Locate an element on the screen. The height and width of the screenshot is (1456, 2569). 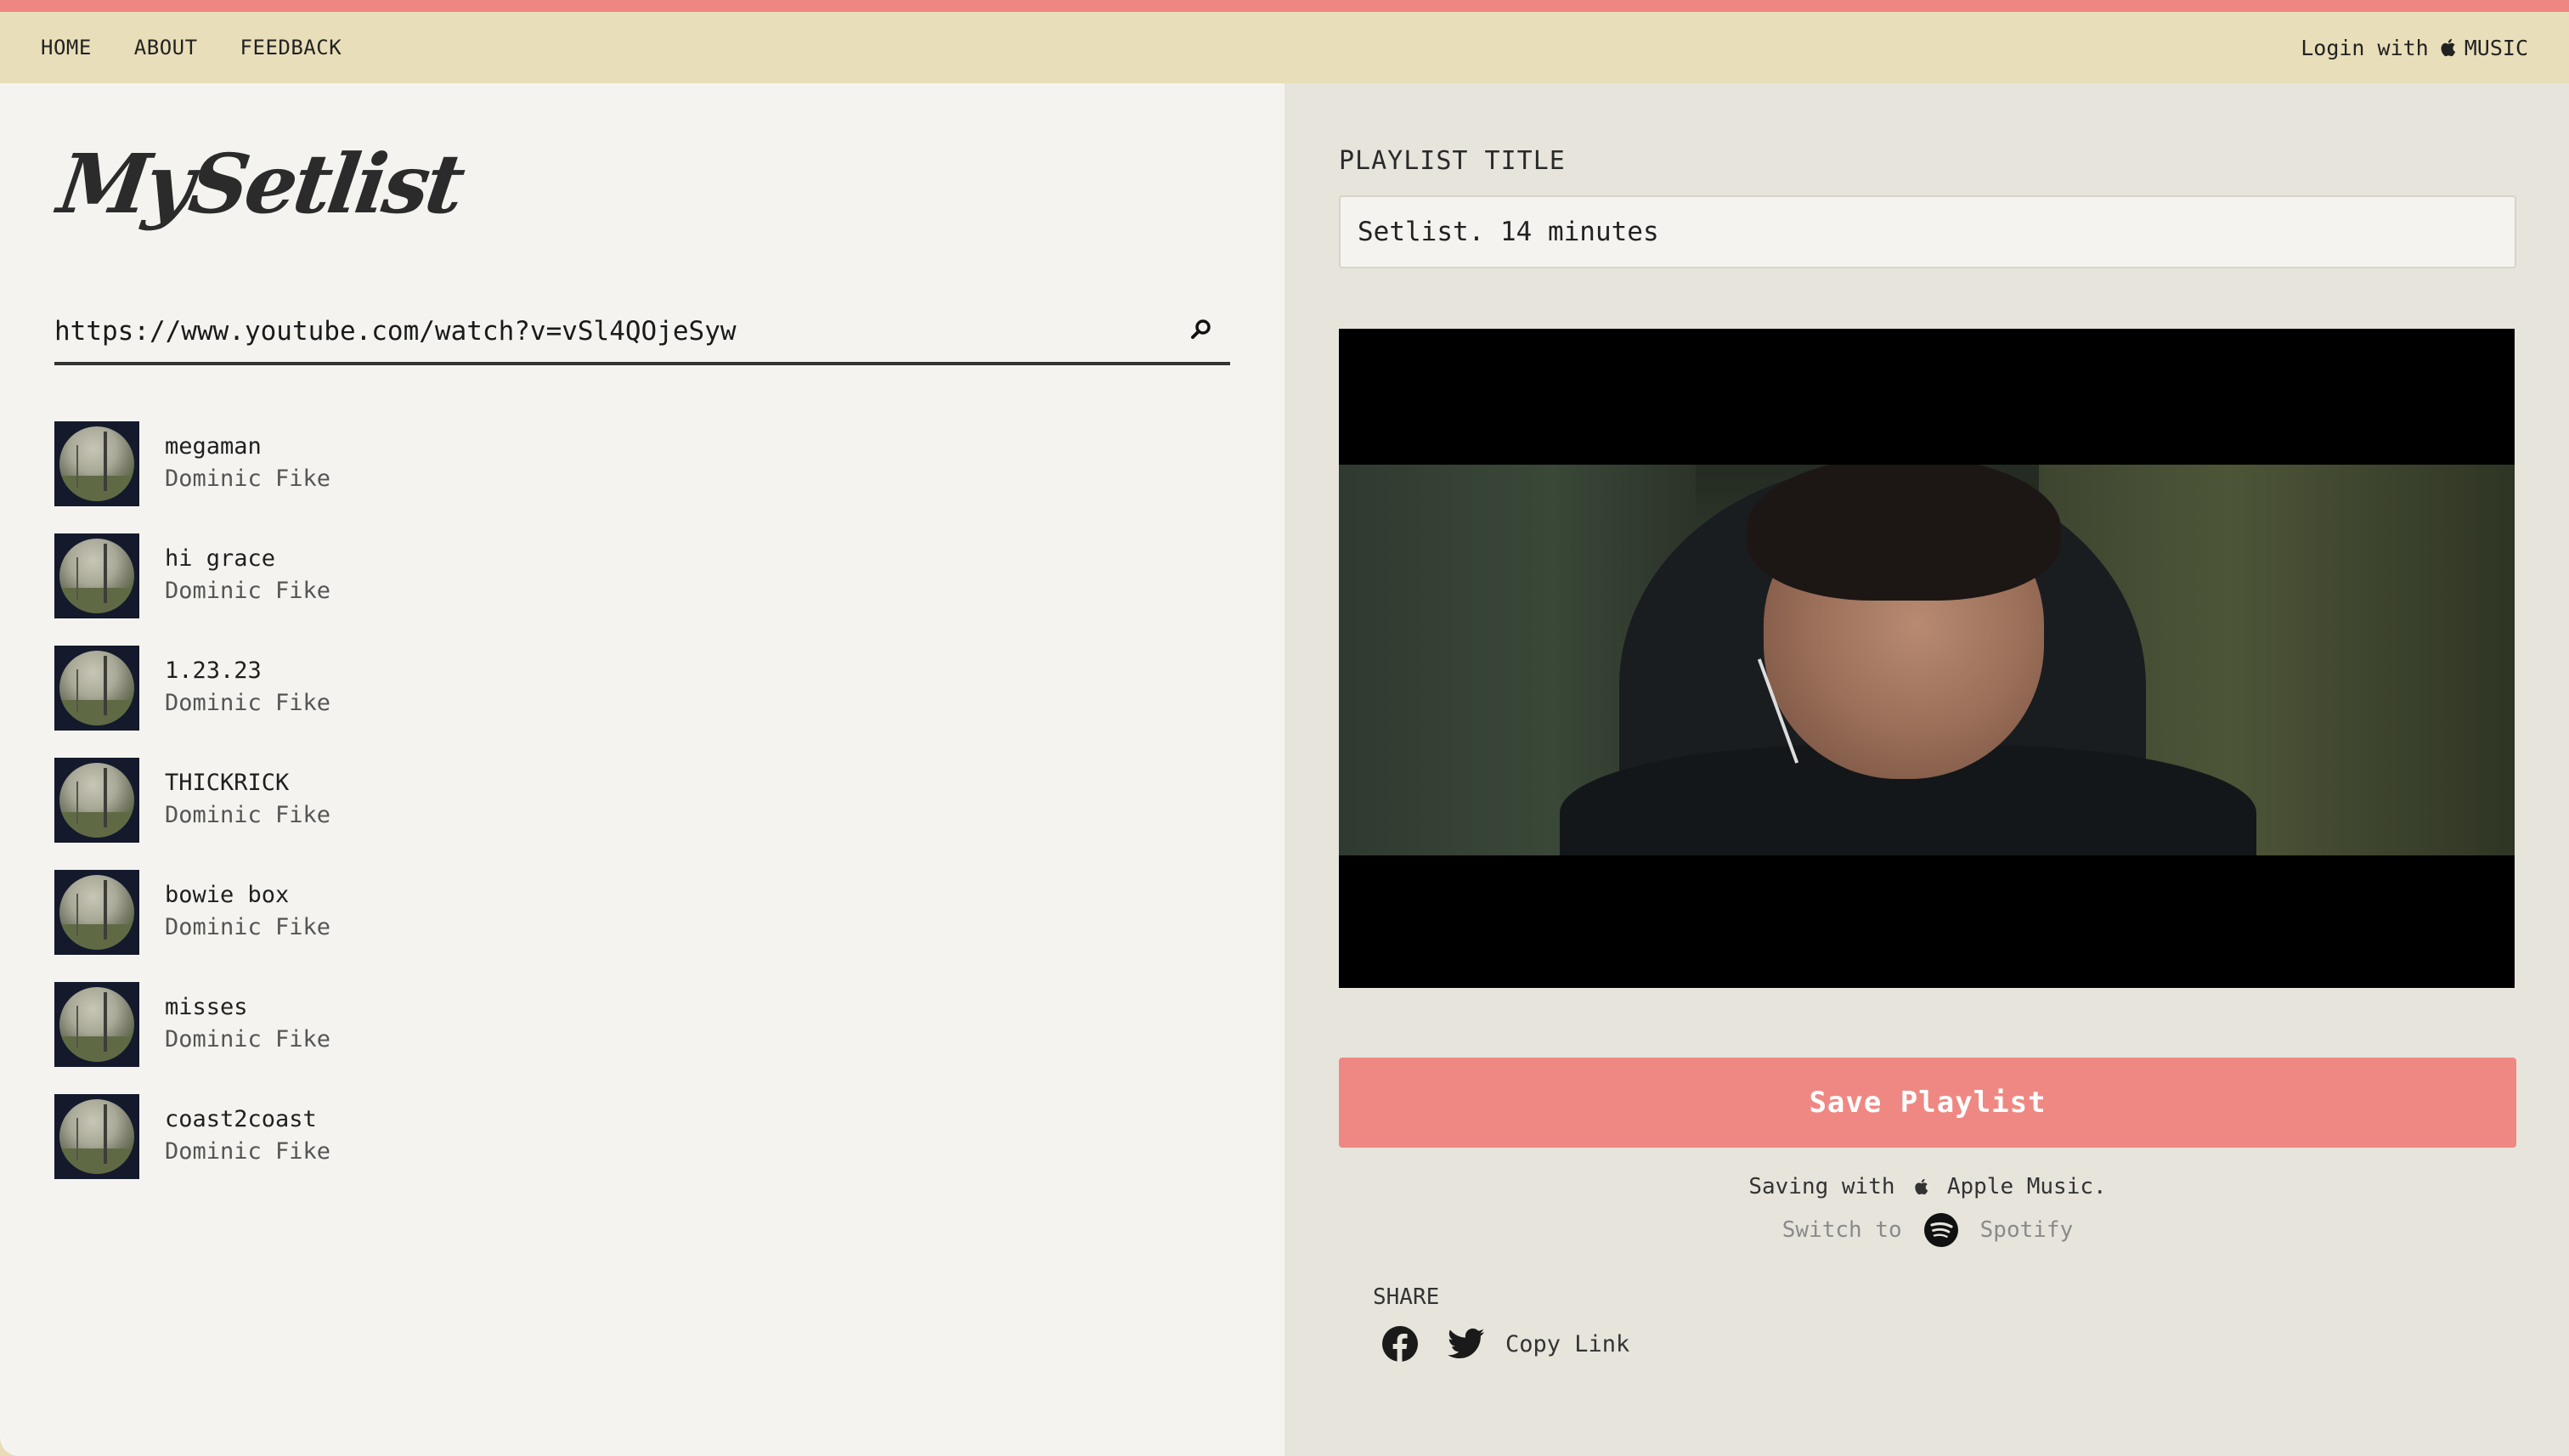
search-bar is located at coordinates (642, 331).